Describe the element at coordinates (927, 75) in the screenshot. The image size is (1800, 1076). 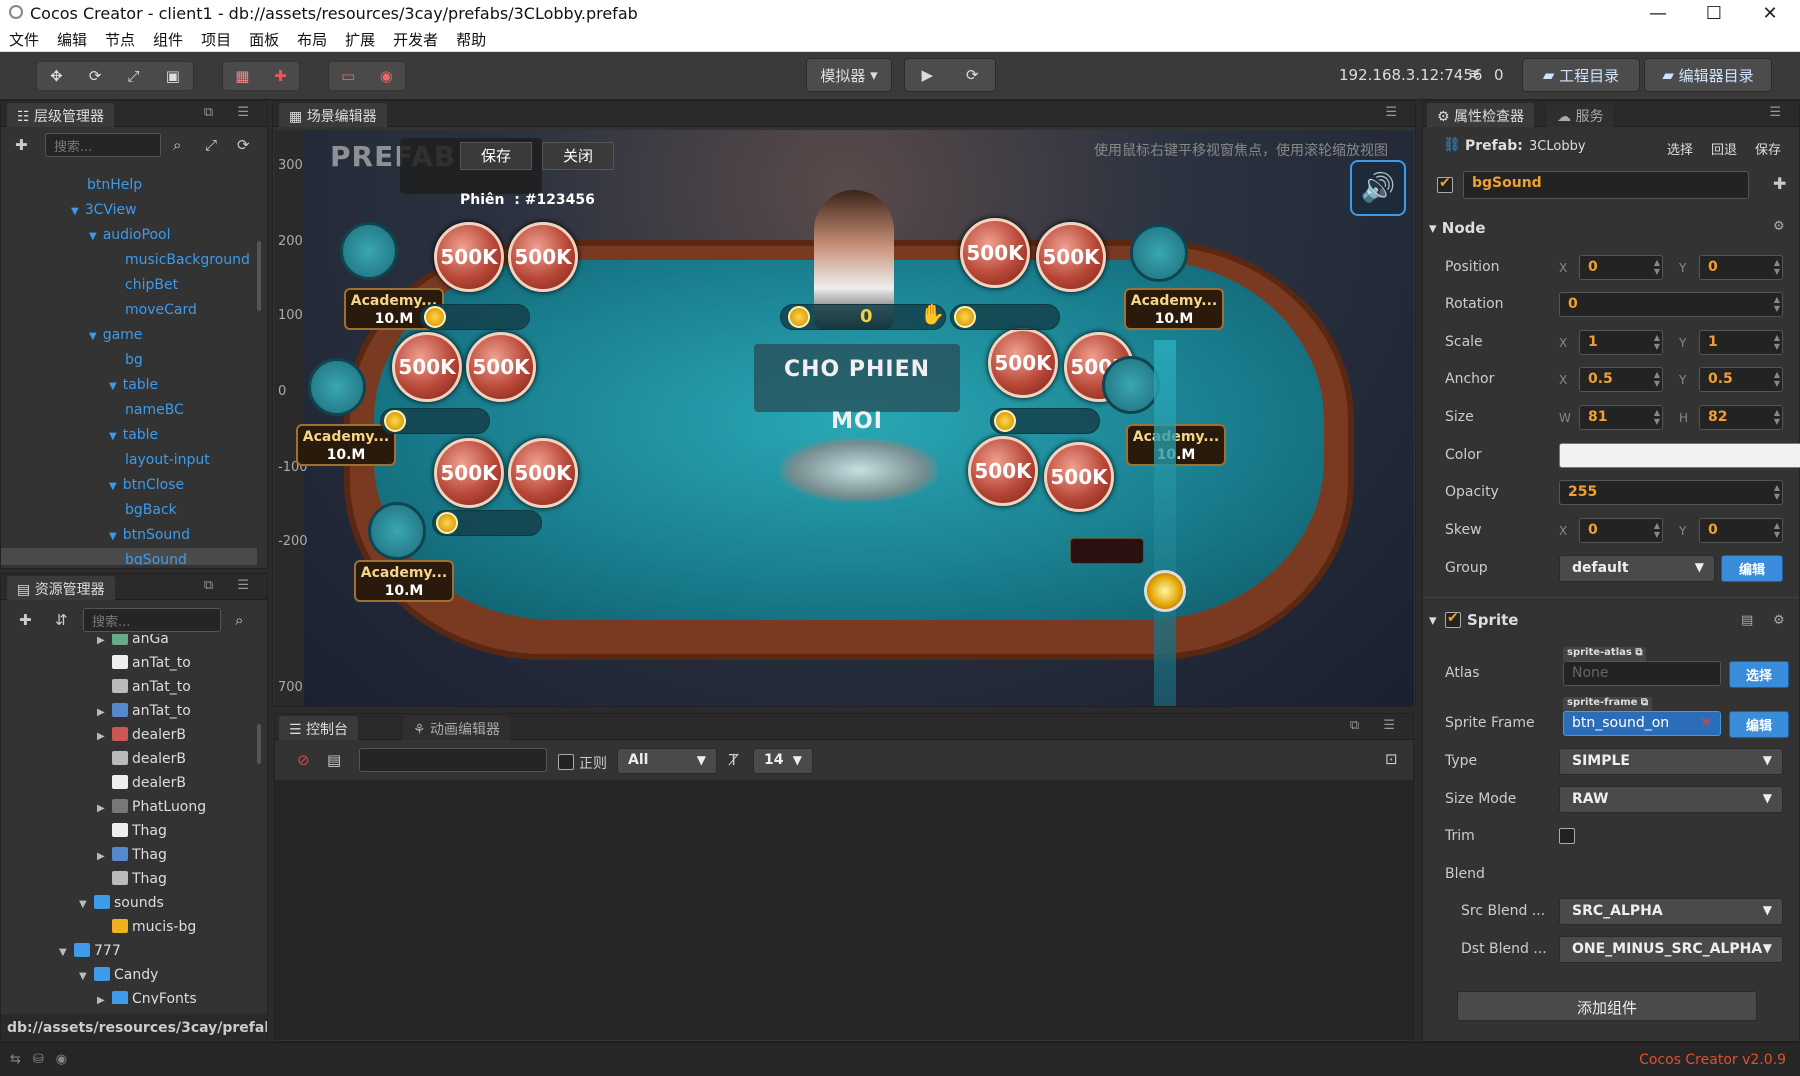
I see `play-icon: ▶` at that location.